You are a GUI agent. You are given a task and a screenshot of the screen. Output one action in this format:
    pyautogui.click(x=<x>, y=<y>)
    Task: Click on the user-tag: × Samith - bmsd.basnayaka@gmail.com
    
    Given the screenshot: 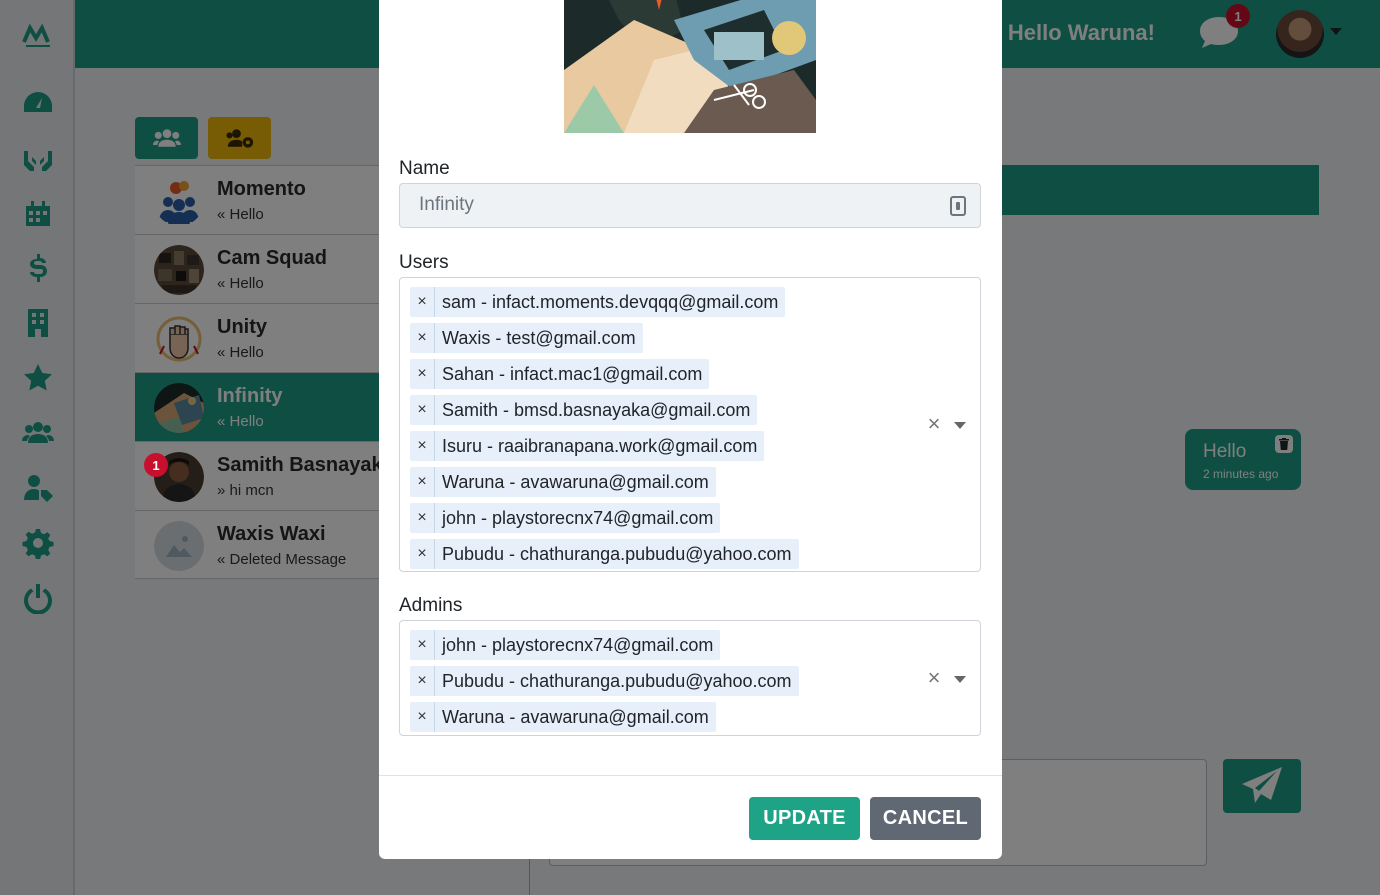 What is the action you would take?
    pyautogui.click(x=584, y=410)
    